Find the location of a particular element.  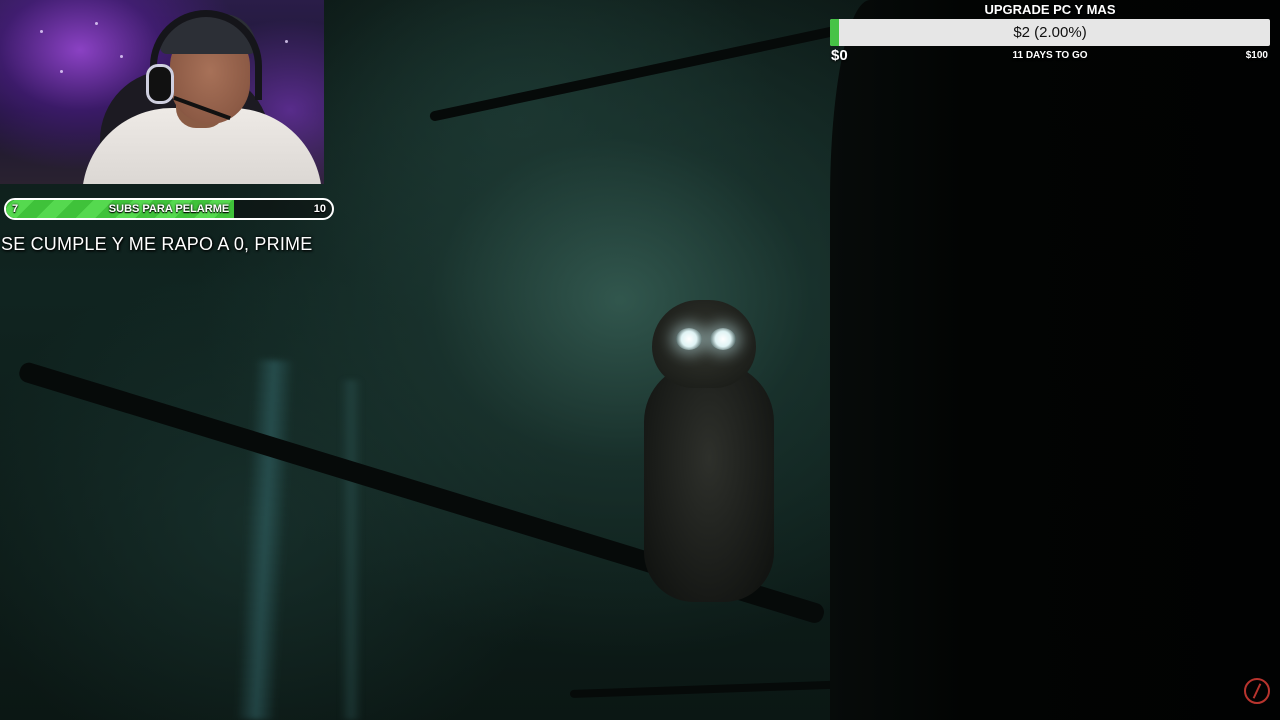

owl-icon is located at coordinates (710, 455).